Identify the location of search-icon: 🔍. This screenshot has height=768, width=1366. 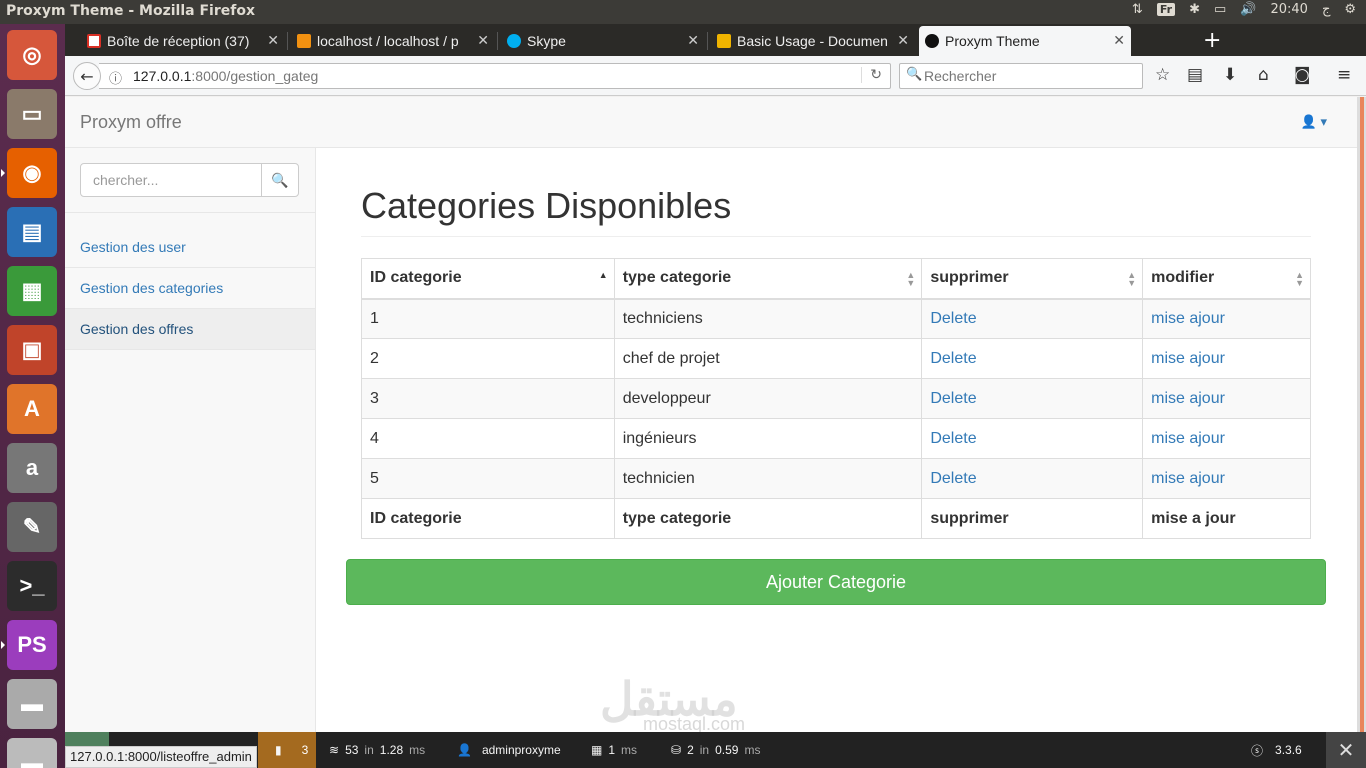
(280, 179).